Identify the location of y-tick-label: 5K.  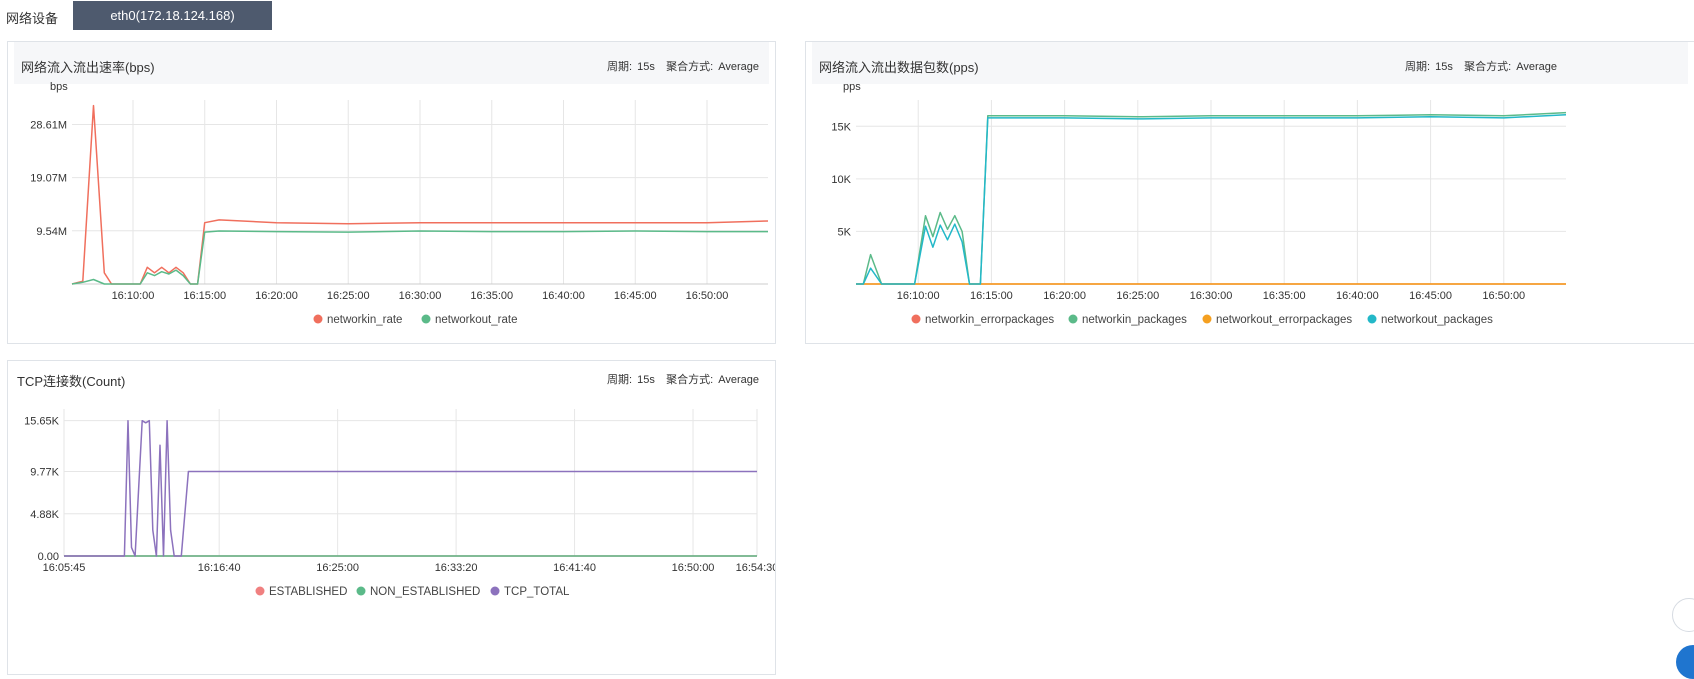
(845, 232).